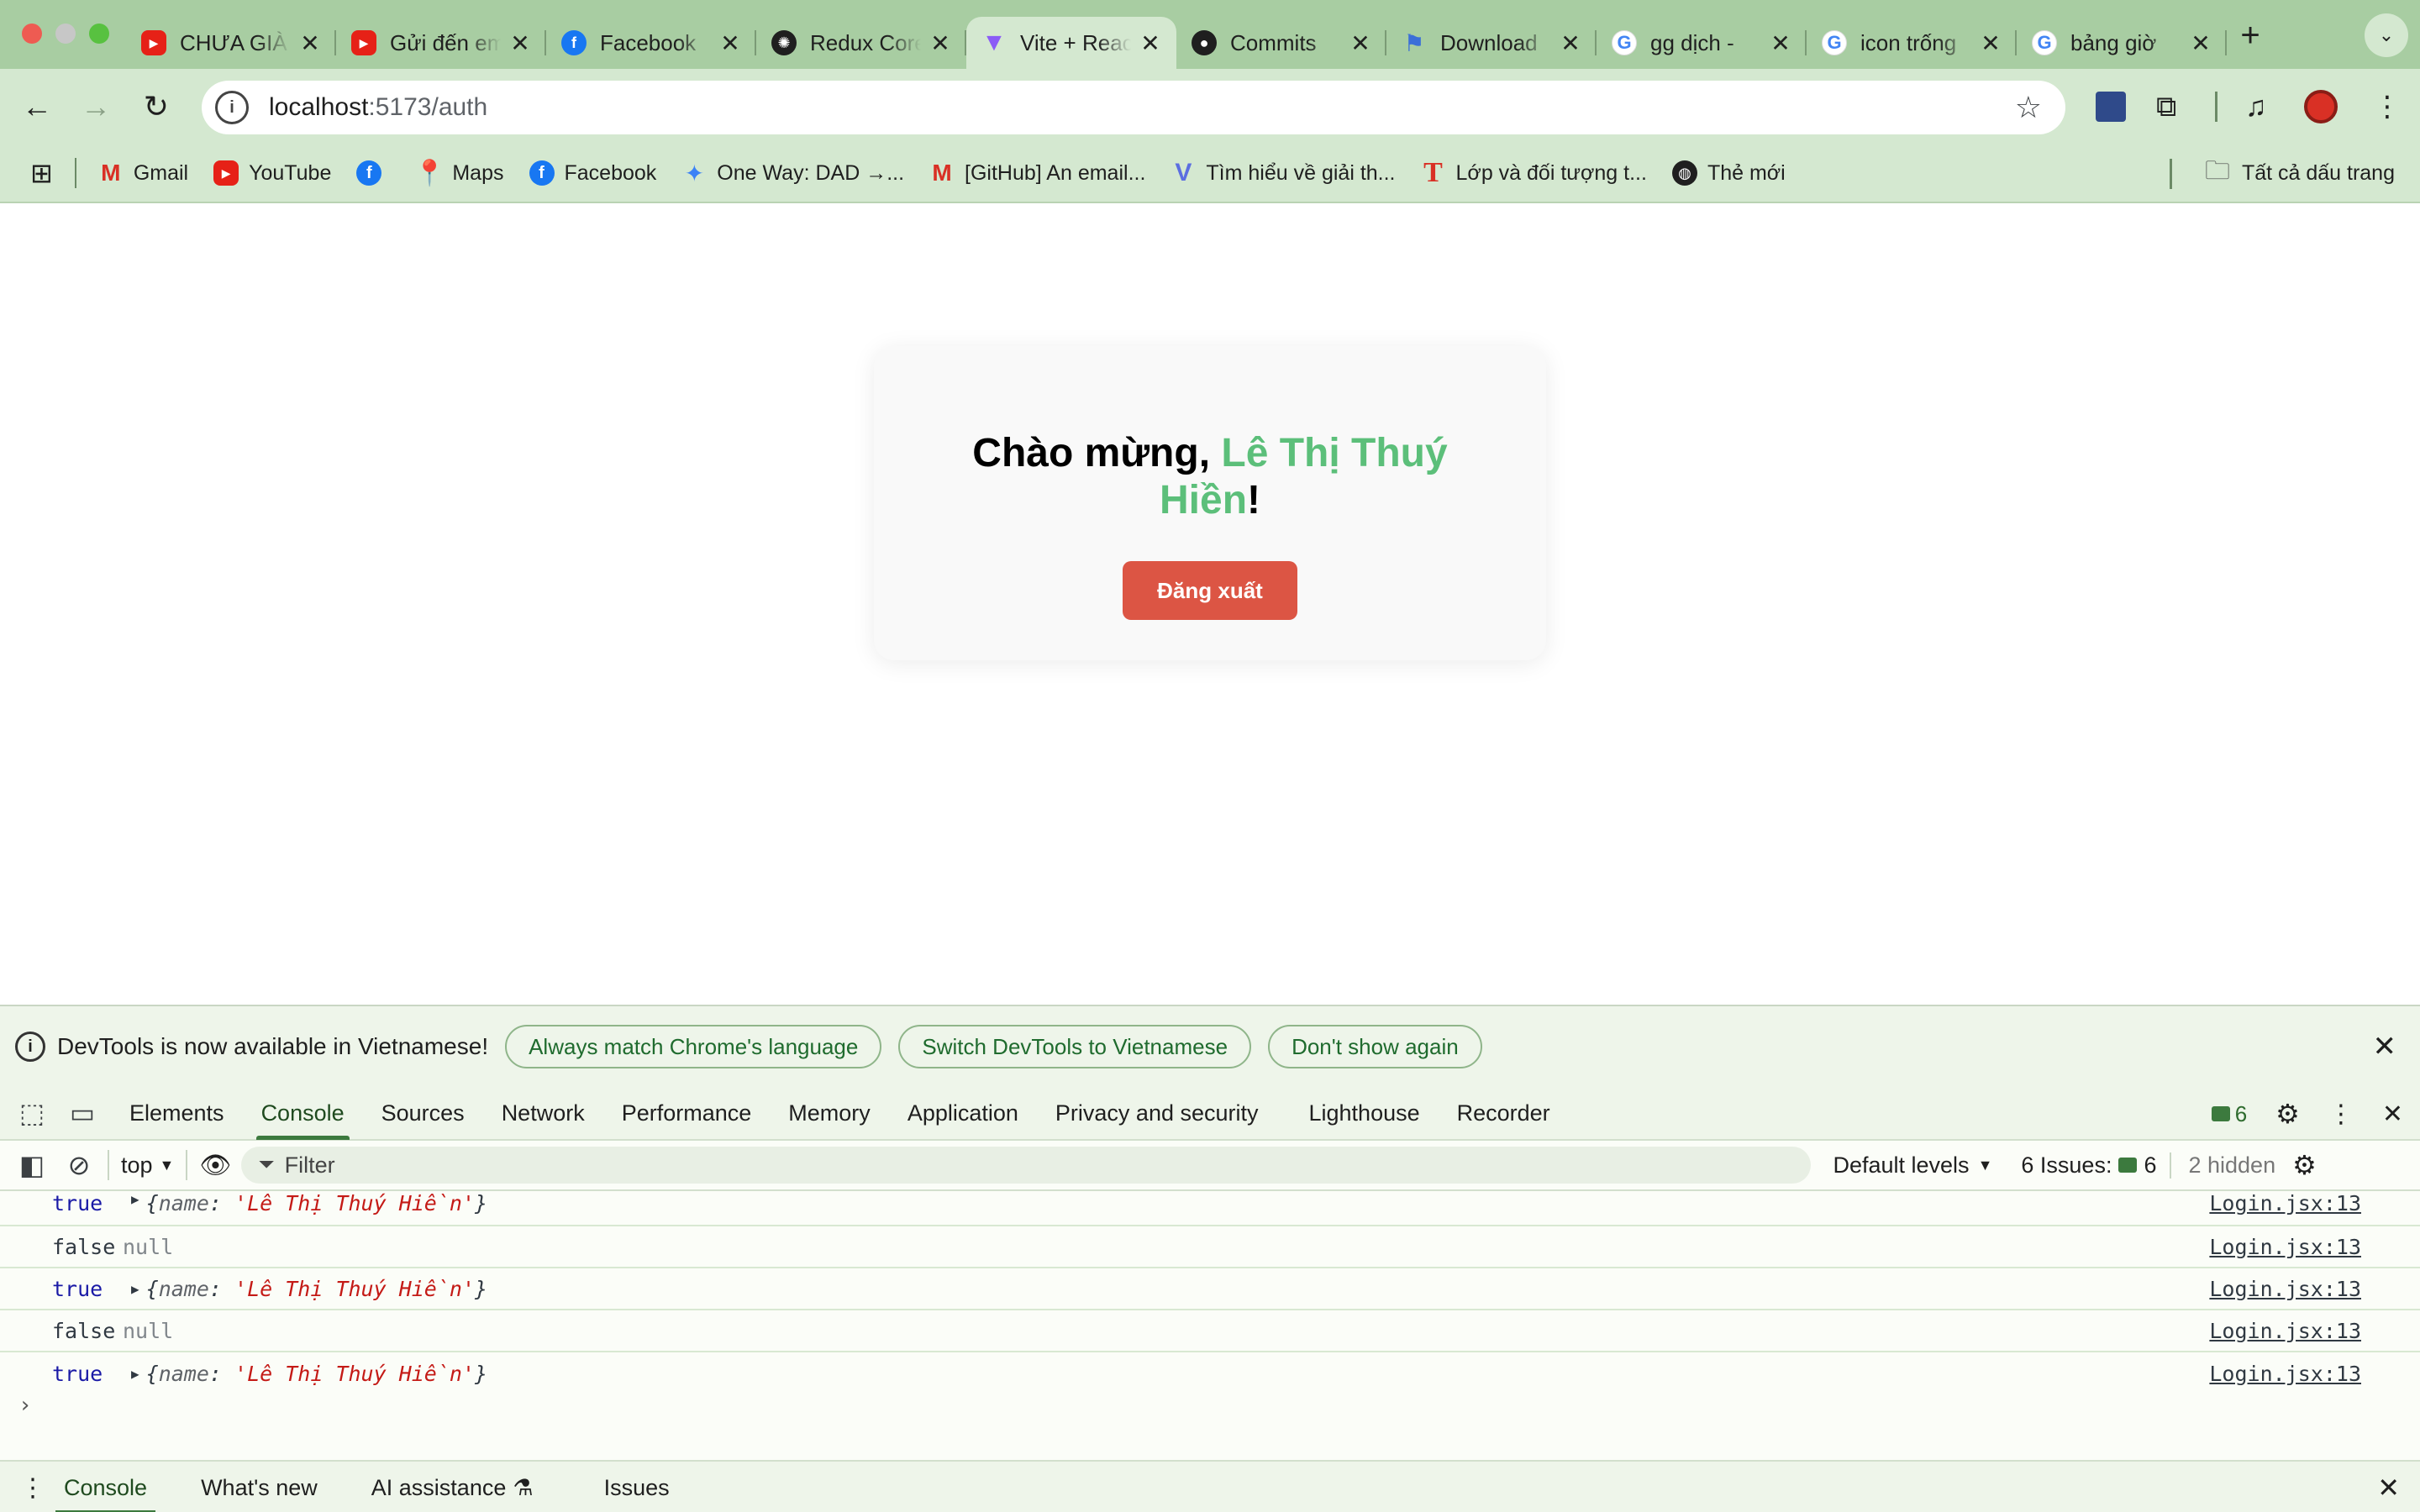 Image resolution: width=2420 pixels, height=1512 pixels. I want to click on tab-privacy-security: Privacy and security, so click(1157, 1113).